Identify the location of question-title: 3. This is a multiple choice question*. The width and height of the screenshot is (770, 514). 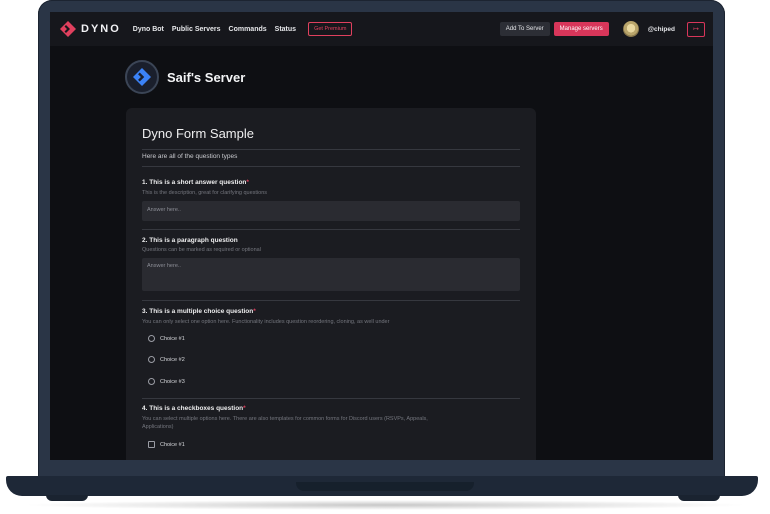
(199, 311).